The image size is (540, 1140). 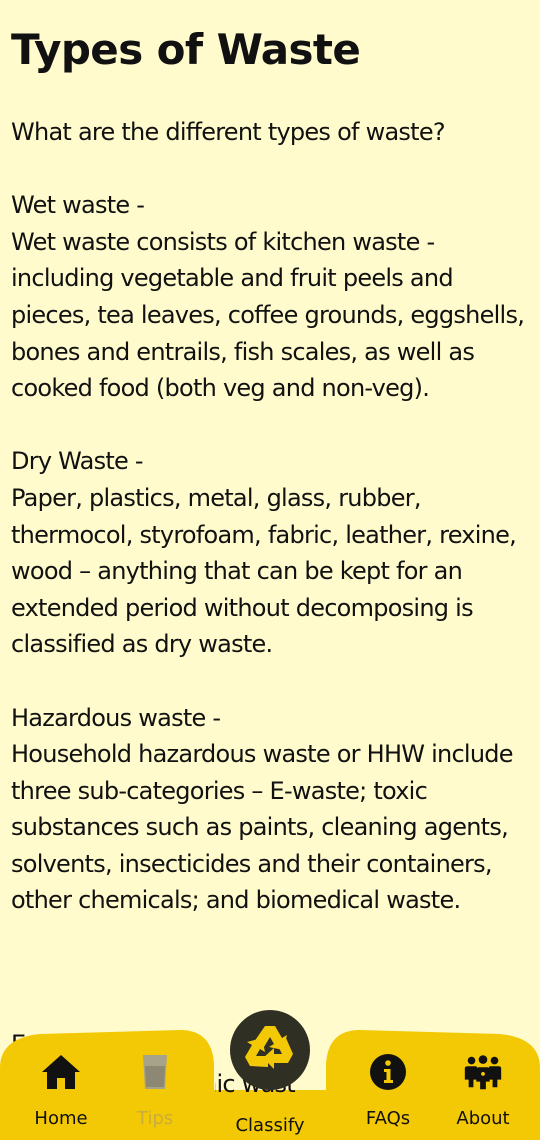 I want to click on page-title: Types of Waste, so click(x=186, y=49).